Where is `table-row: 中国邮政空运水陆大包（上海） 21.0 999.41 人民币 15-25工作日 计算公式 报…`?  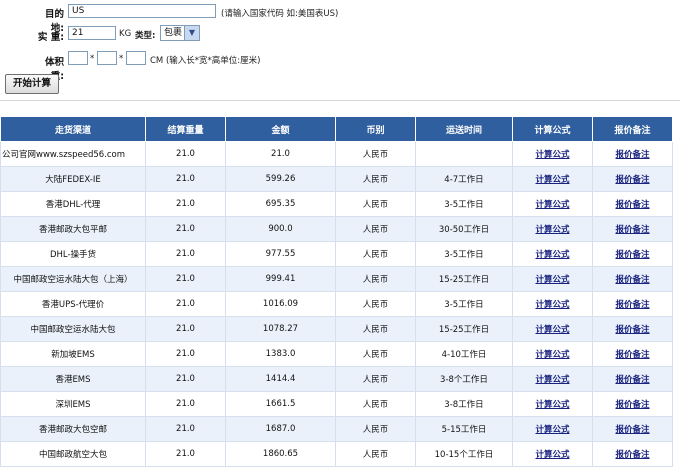 table-row: 中国邮政空运水陆大包（上海） 21.0 999.41 人民币 15-25工作日 计算公式 报… is located at coordinates (336, 279).